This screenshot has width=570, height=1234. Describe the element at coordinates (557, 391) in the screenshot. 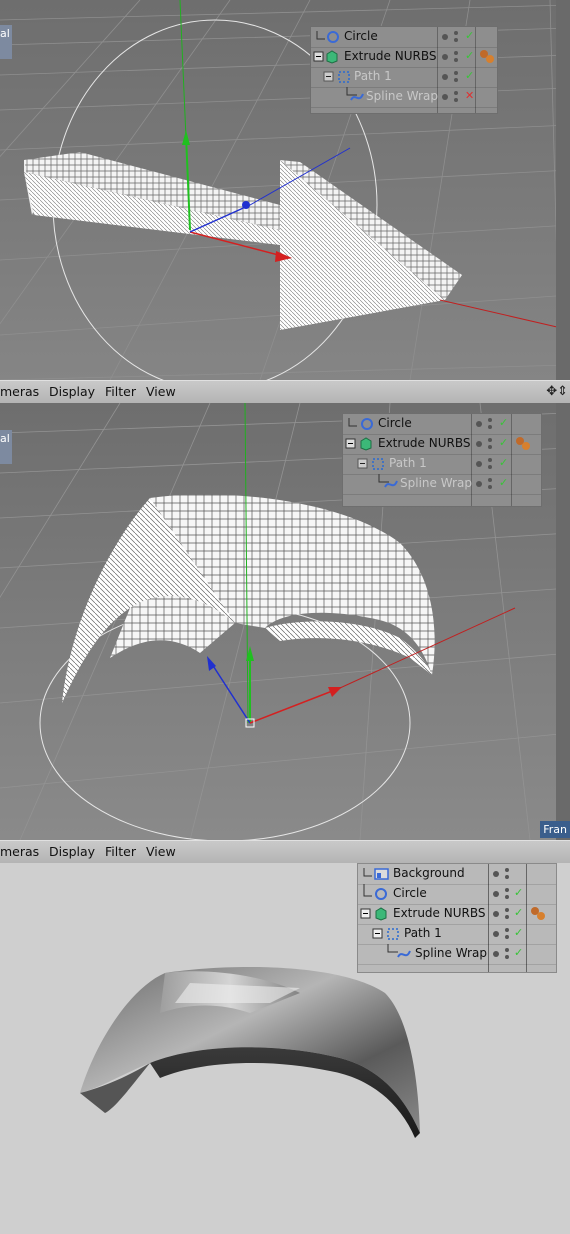

I see `move-view-icon: ✥⇕` at that location.